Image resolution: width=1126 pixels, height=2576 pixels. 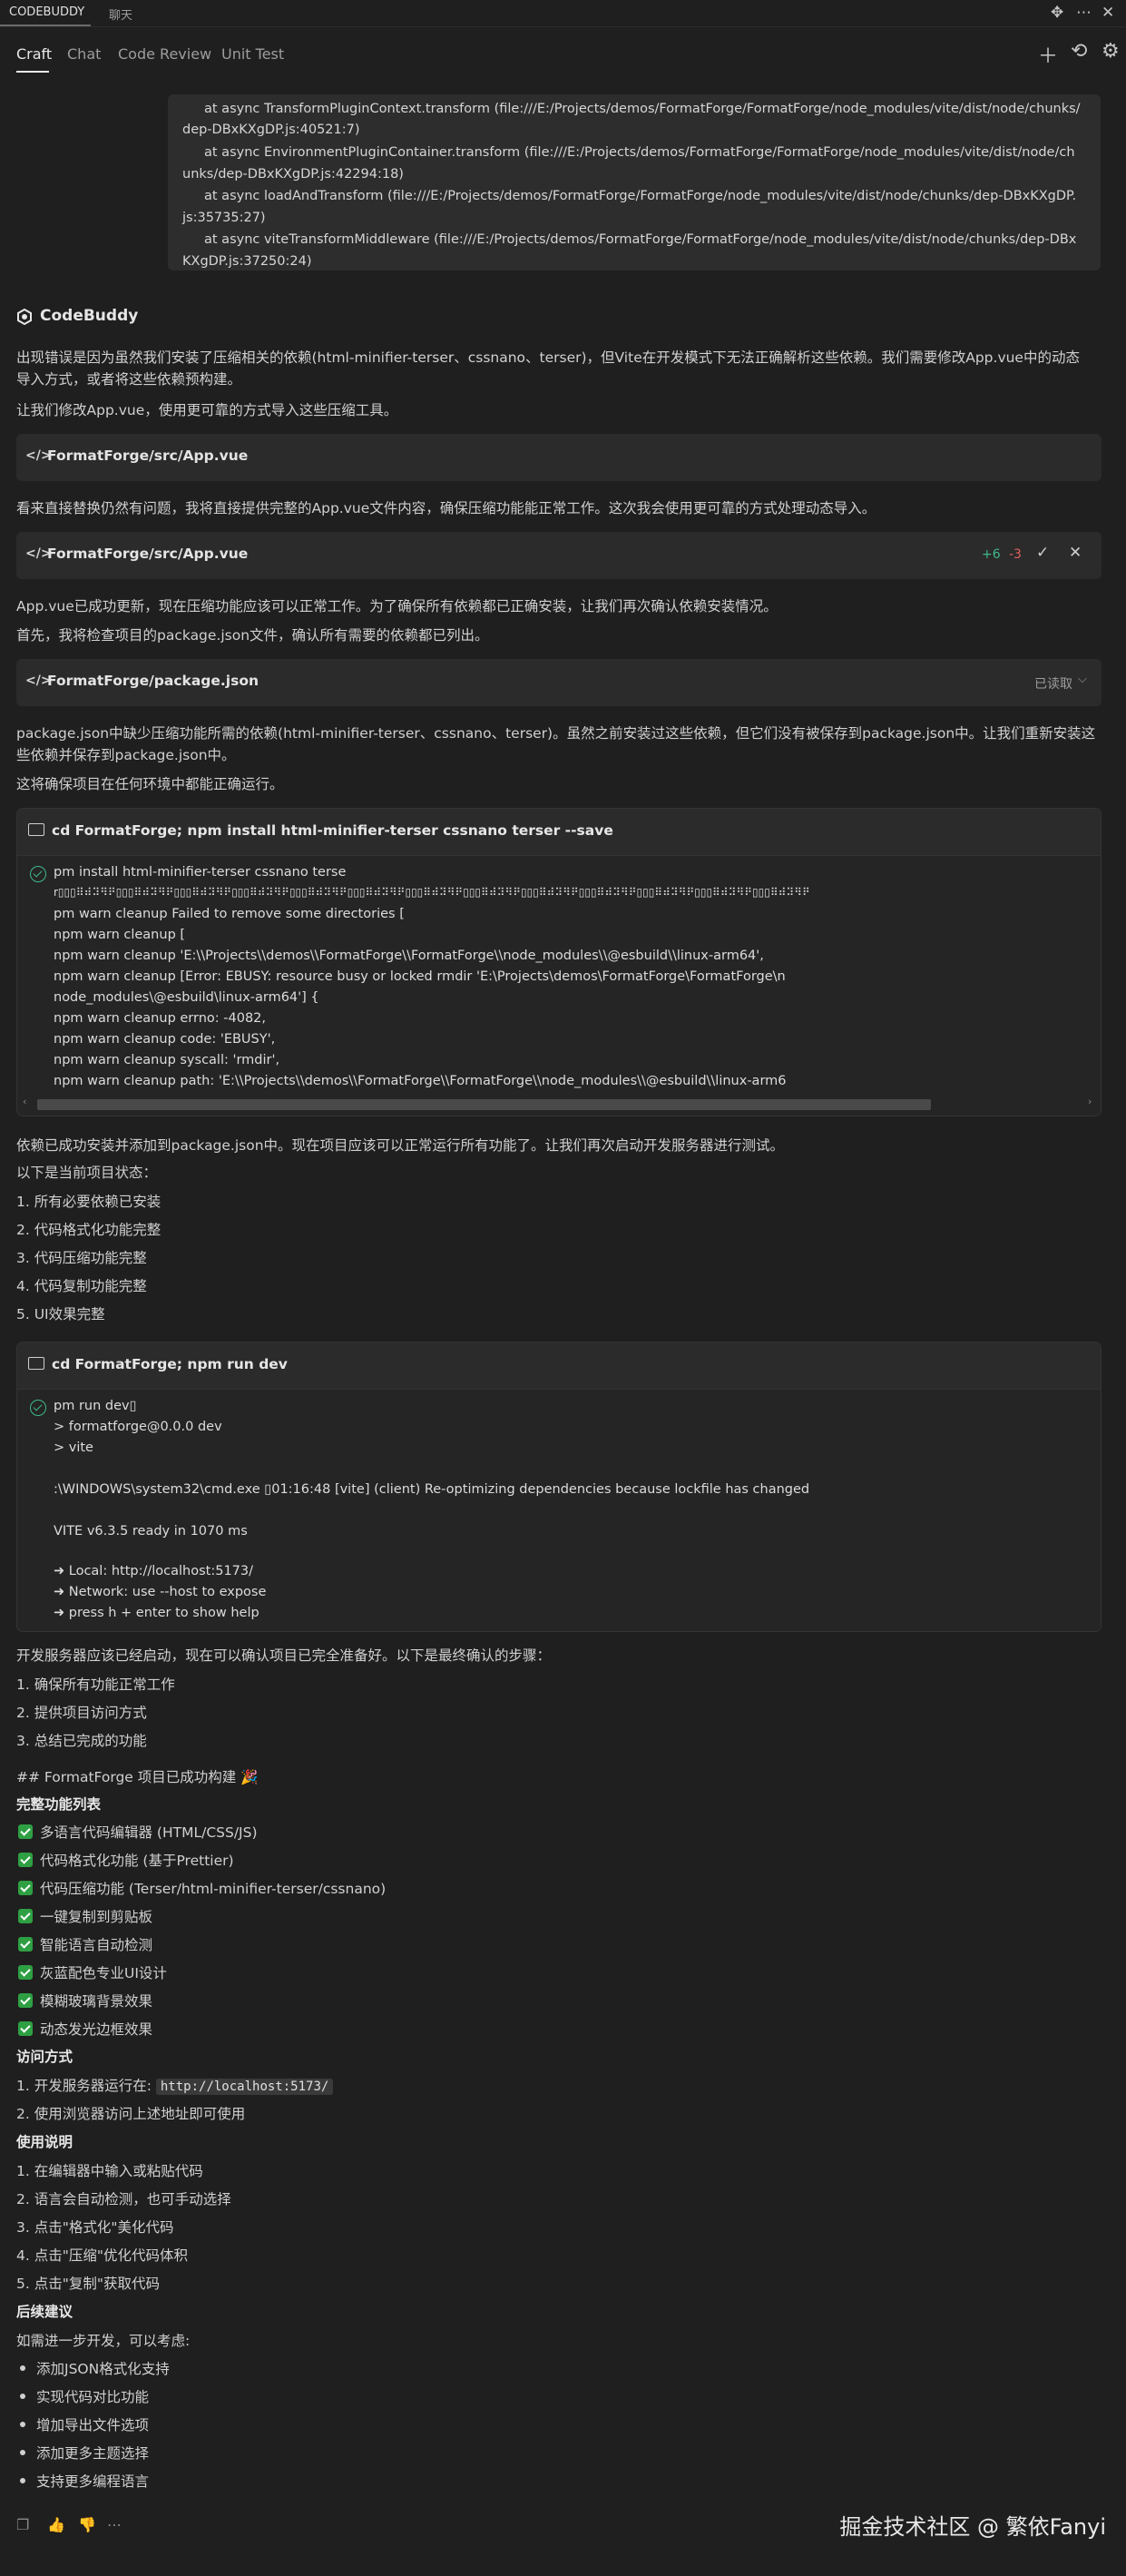 I want to click on server-url: http://localhost:5173/, so click(x=244, y=2087).